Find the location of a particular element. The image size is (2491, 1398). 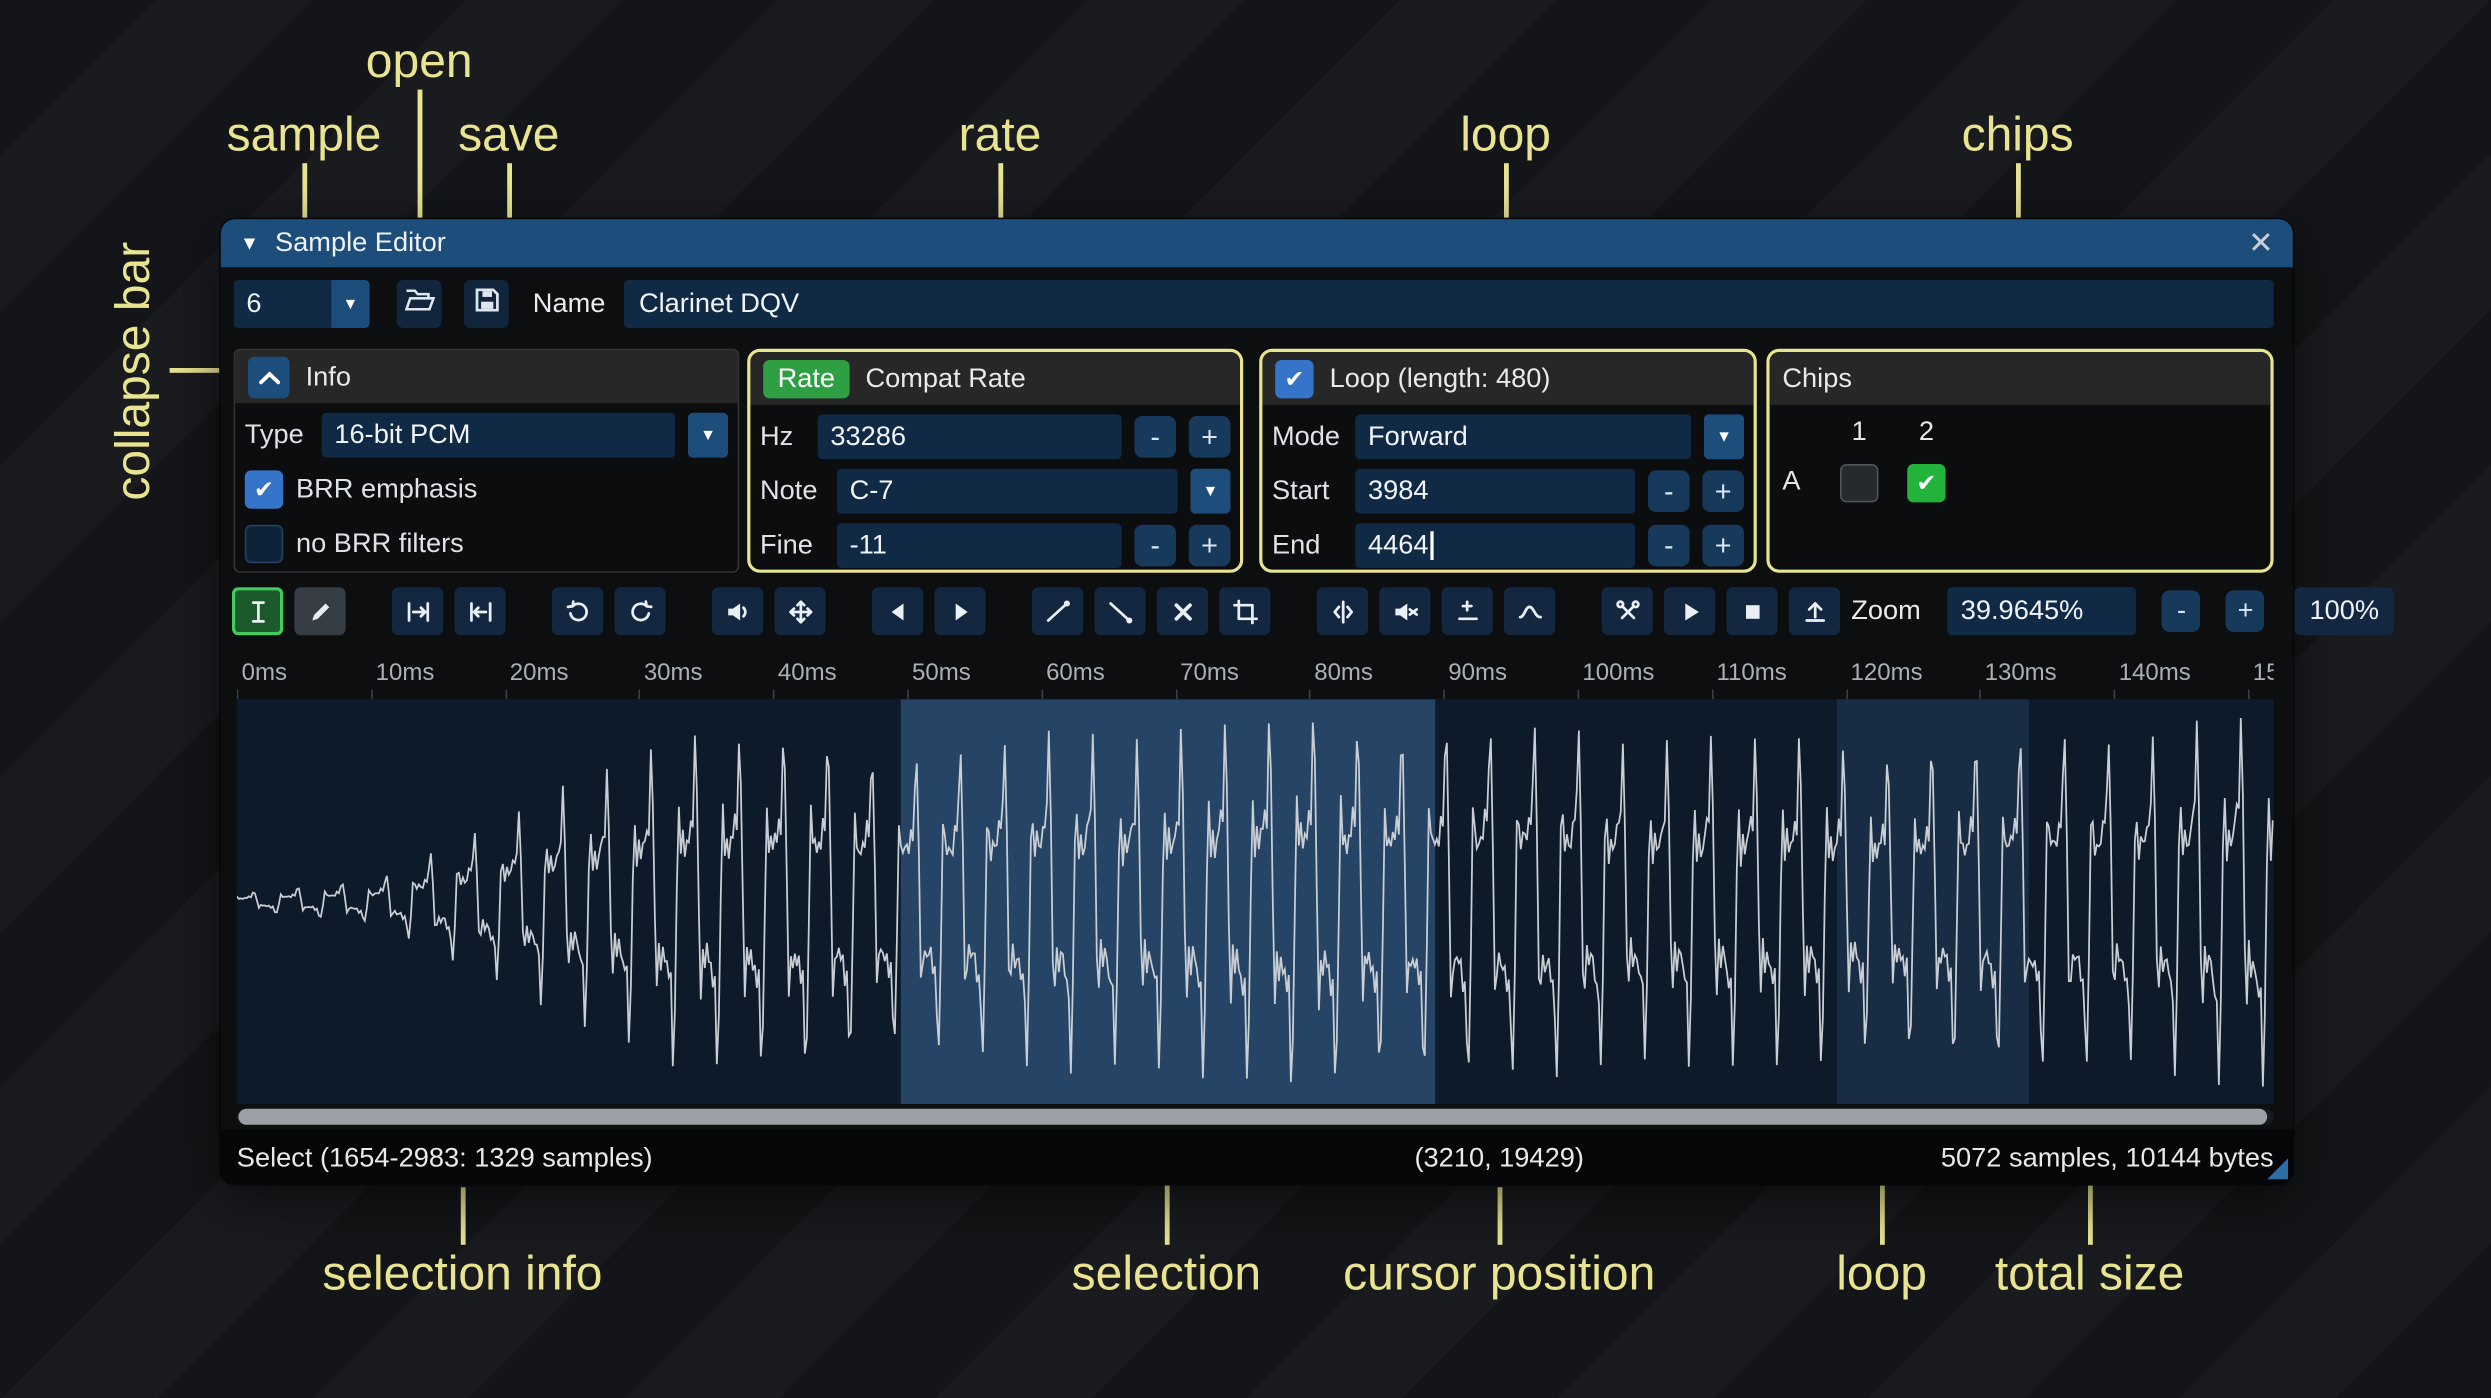

loop-end-input: 4464 is located at coordinates (1495, 545).